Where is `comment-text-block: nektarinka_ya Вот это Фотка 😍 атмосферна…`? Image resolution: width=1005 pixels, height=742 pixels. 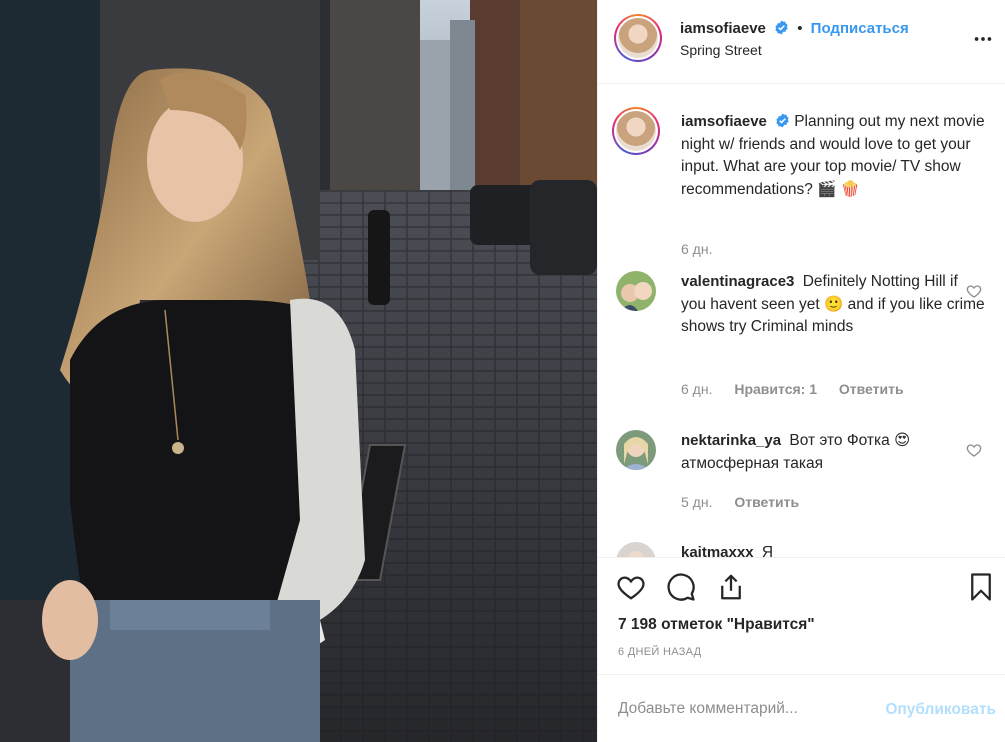
comment-text-block: nektarinka_ya Вот это Фотка 😍 атмосферна… is located at coordinates (833, 452).